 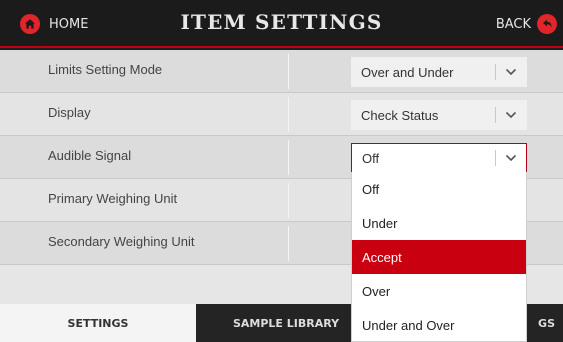 What do you see at coordinates (439, 223) in the screenshot?
I see `dropdown-option-under: Under` at bounding box center [439, 223].